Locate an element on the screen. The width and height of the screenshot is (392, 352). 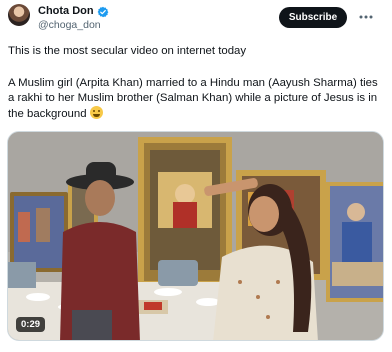
video-duration-badge: 0:29 is located at coordinates (31, 324).